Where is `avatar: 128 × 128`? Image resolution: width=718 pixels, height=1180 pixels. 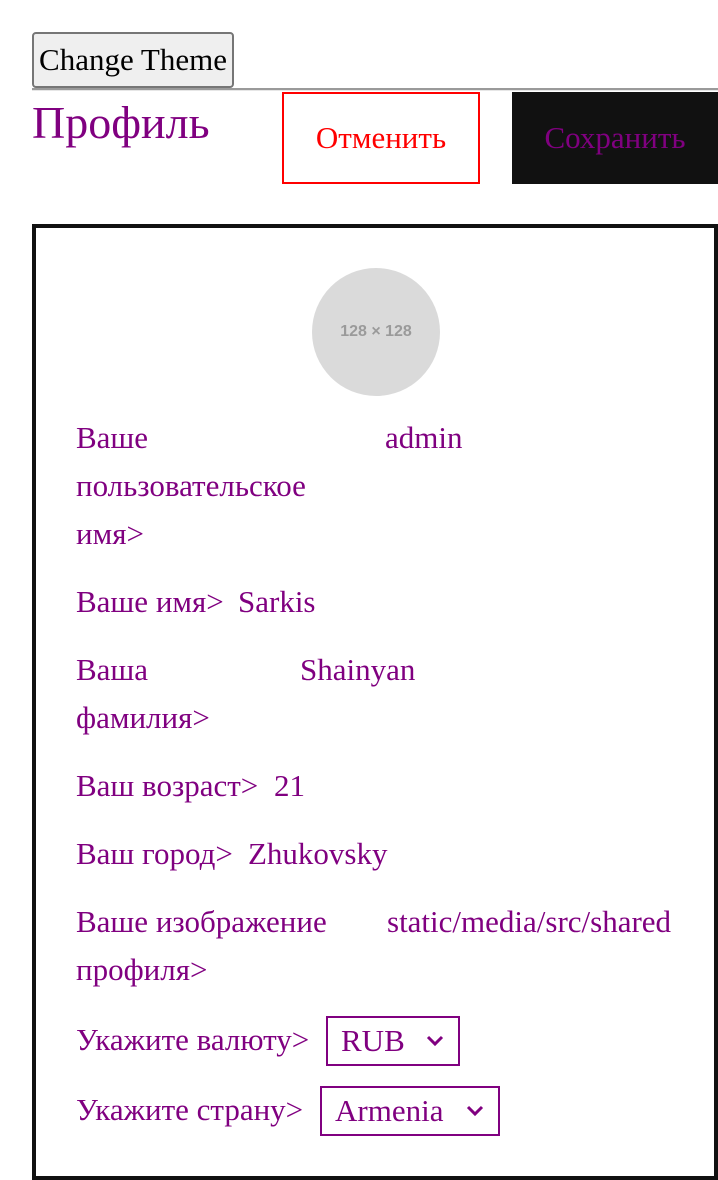 avatar: 128 × 128 is located at coordinates (376, 332).